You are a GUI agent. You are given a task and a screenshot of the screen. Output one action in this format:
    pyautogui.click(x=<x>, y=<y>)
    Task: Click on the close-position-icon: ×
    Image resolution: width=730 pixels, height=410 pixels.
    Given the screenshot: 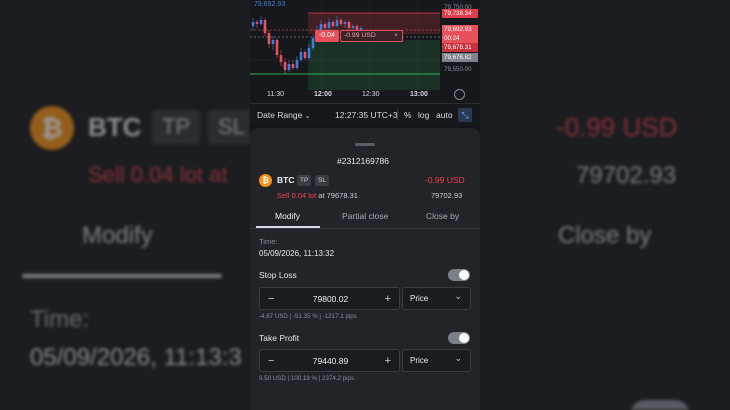 What is the action you would take?
    pyautogui.click(x=396, y=36)
    